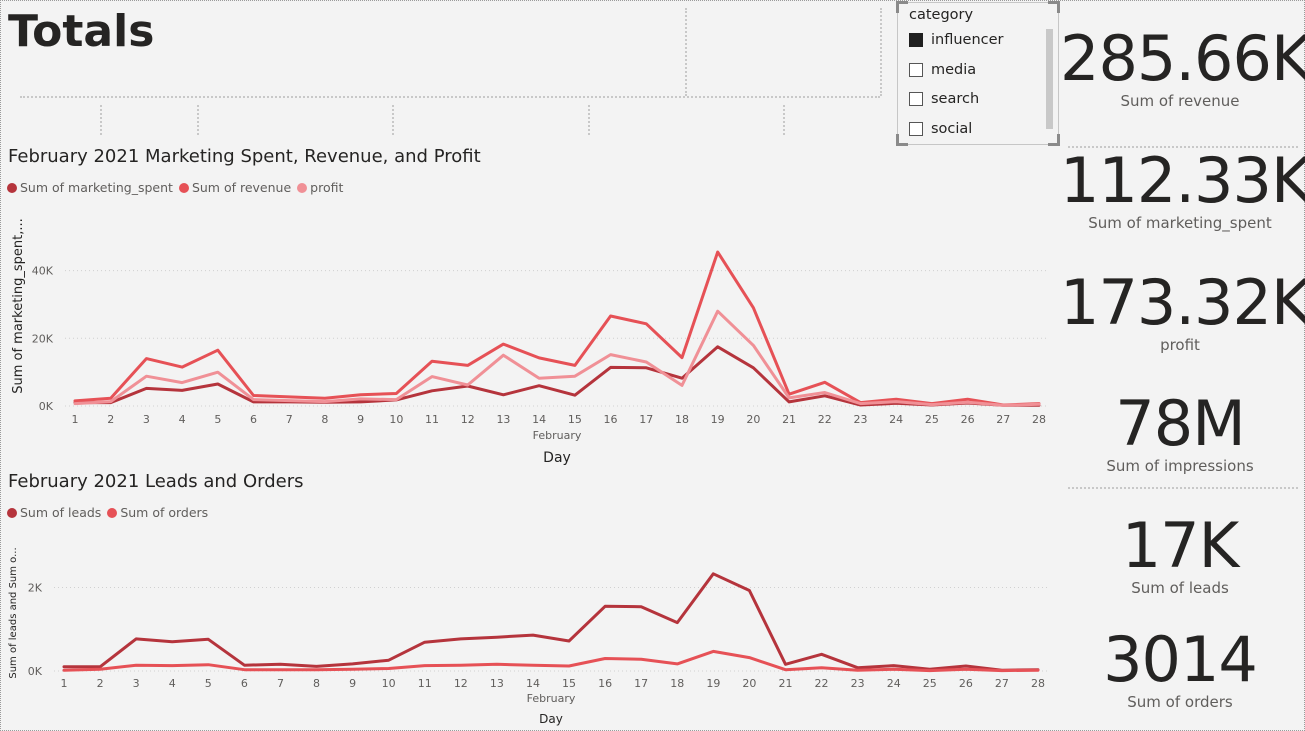 The image size is (1305, 731). Describe the element at coordinates (1180, 434) in the screenshot. I see `kpi-card-impressions: 78M Sum of impressions` at that location.